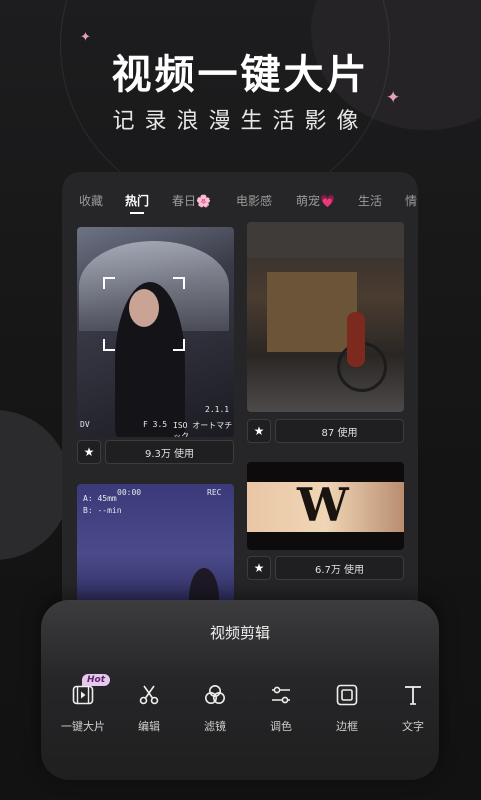 The width and height of the screenshot is (481, 800). What do you see at coordinates (144, 308) in the screenshot?
I see `portrait-face` at bounding box center [144, 308].